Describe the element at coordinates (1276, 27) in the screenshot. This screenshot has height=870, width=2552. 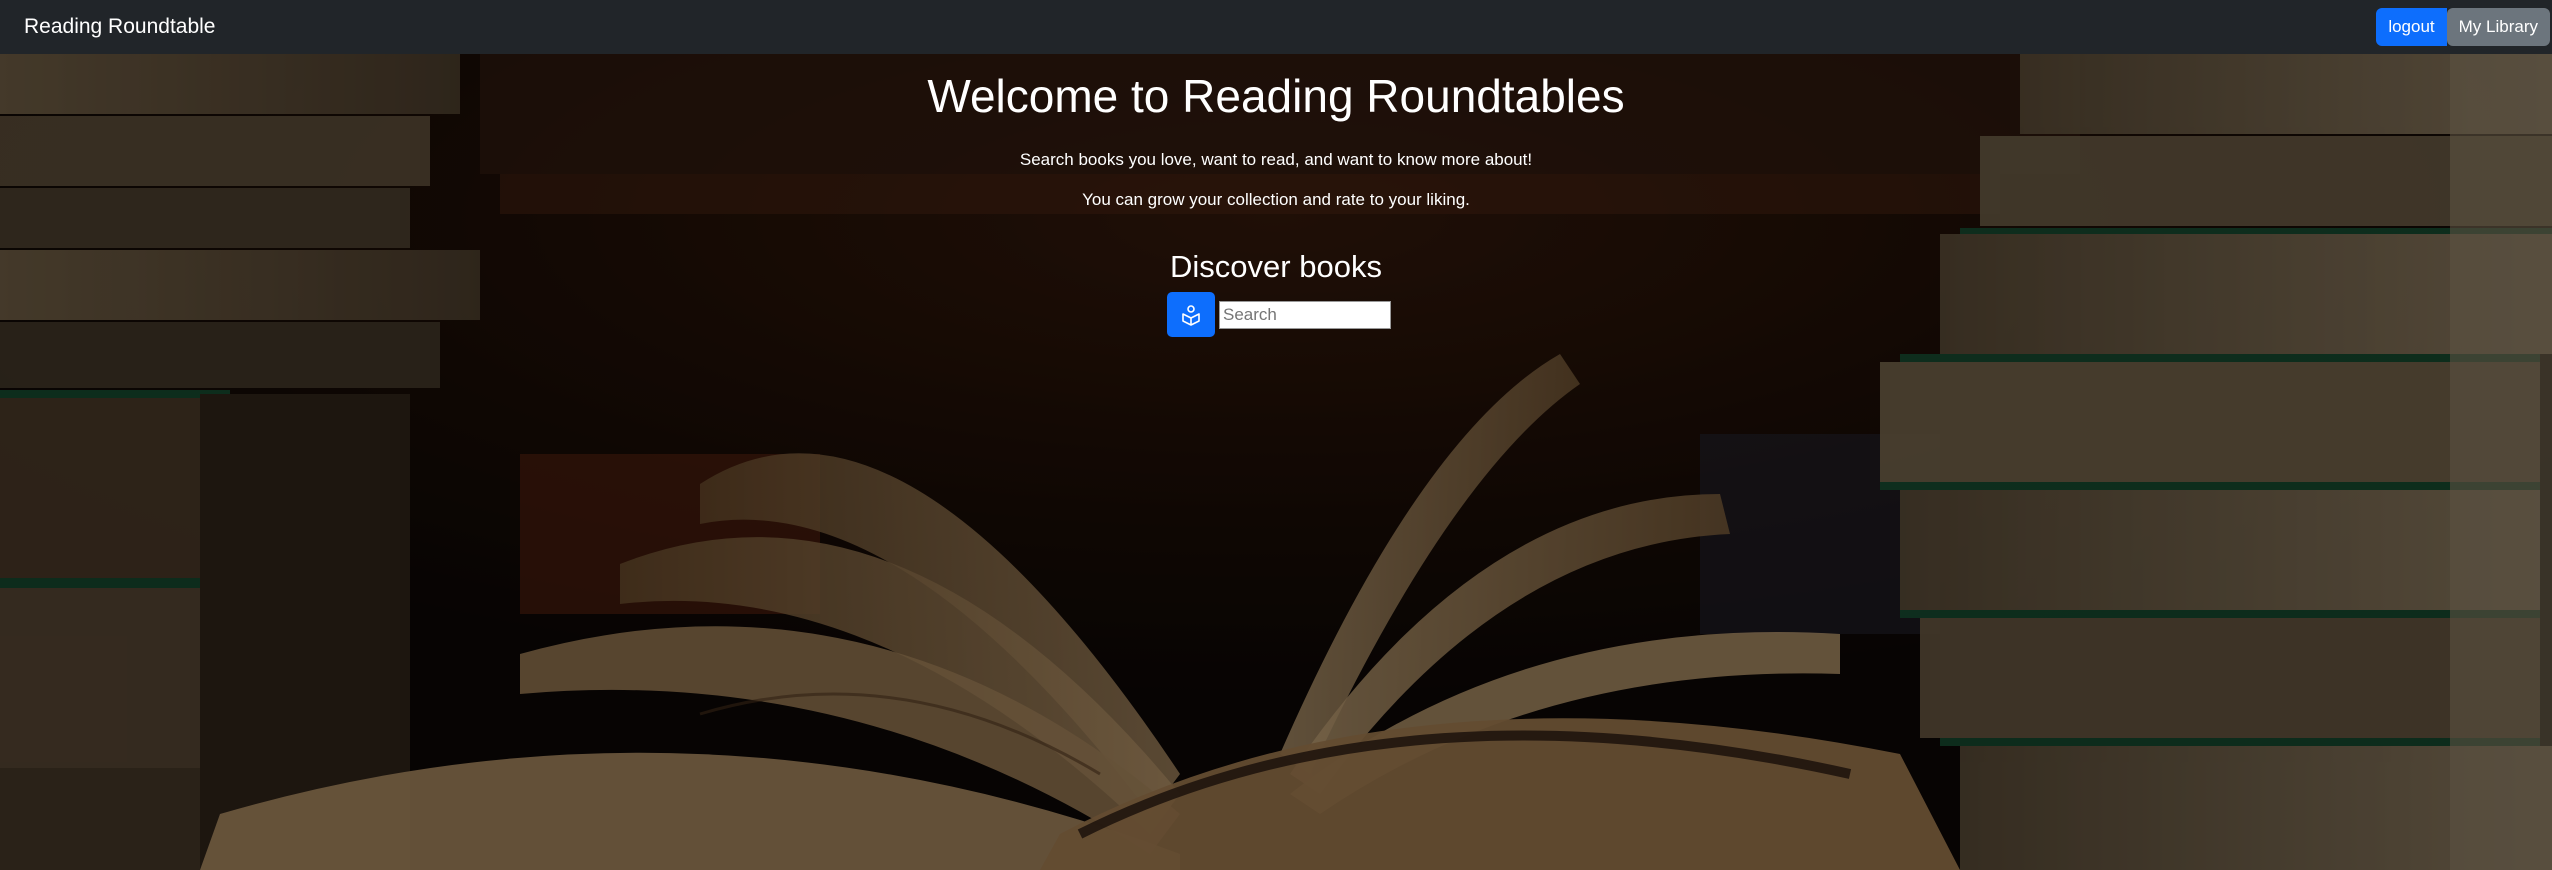
I see `navbar: Reading Roundtable logout My Library` at that location.